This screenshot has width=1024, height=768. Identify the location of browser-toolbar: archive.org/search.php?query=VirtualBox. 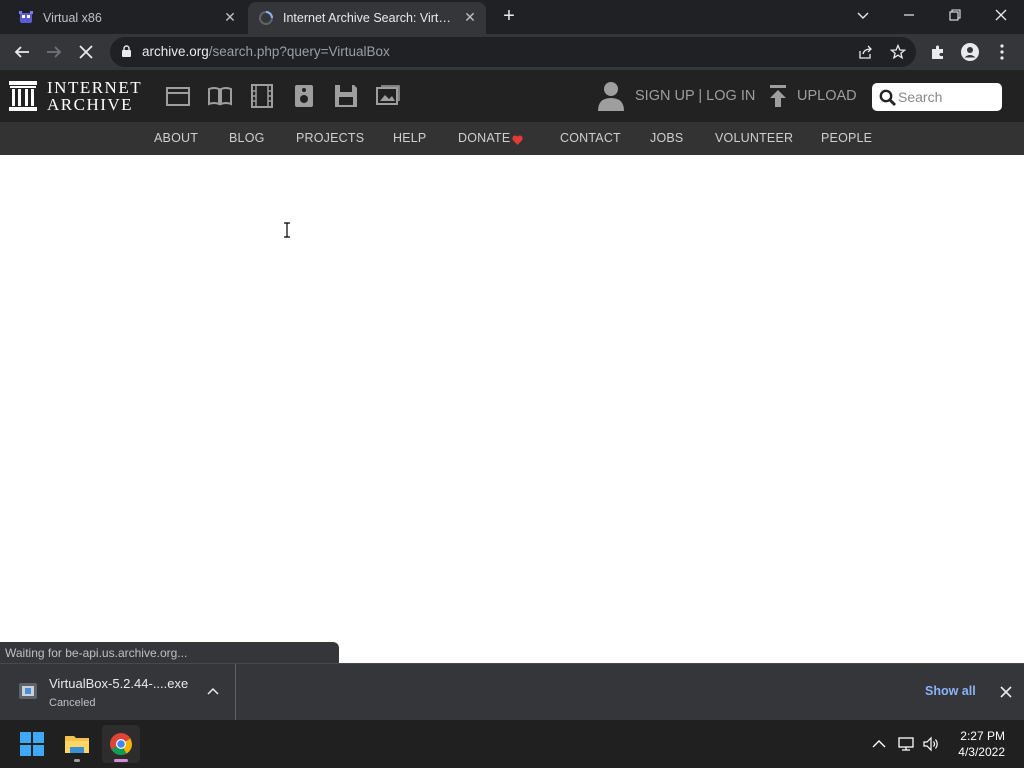
(512, 52).